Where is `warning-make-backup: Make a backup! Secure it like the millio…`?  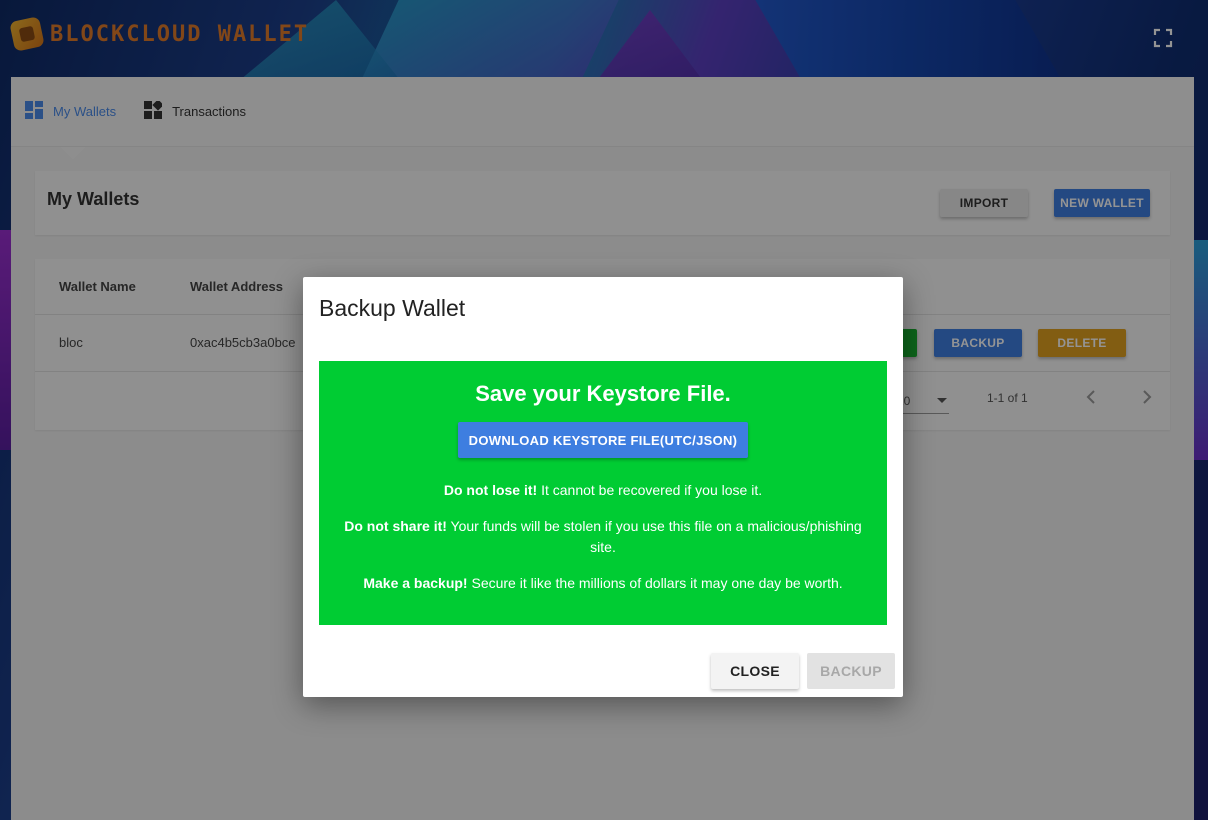
warning-make-backup: Make a backup! Secure it like the millio… is located at coordinates (603, 583).